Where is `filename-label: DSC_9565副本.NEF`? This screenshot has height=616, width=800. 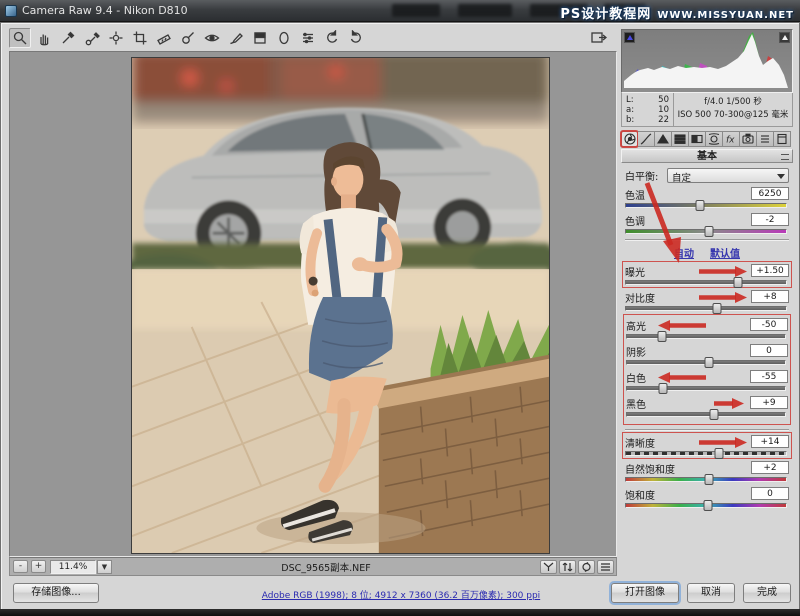 filename-label: DSC_9565副本.NEF is located at coordinates (326, 568).